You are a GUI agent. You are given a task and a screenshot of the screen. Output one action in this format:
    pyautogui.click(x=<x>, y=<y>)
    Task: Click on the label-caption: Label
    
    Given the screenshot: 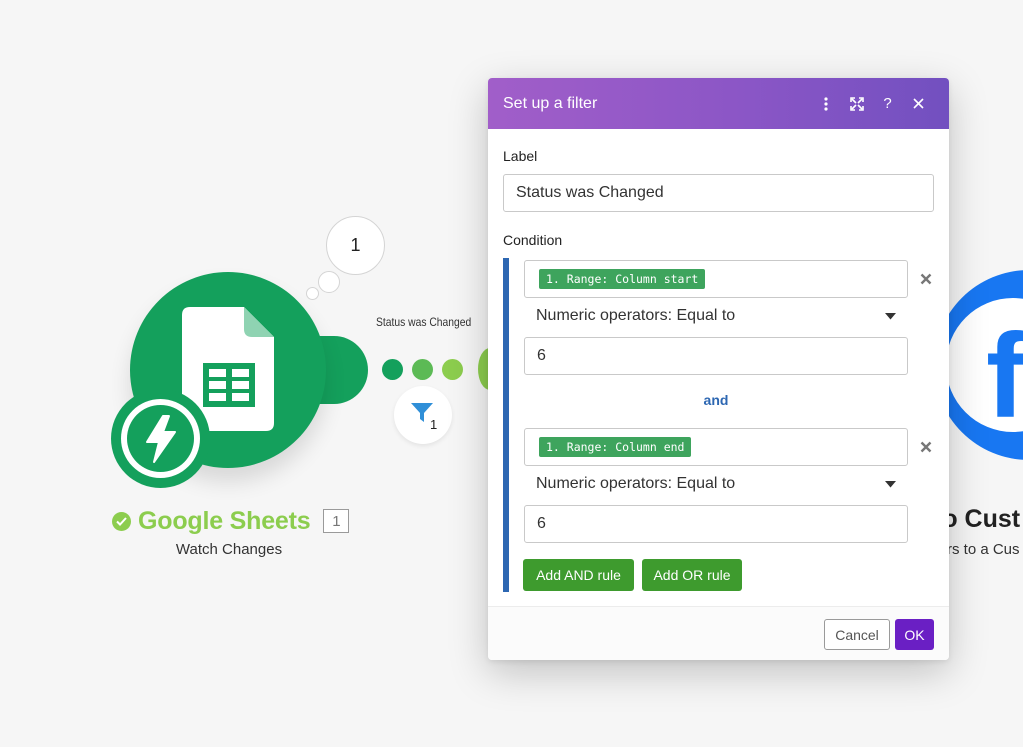 What is the action you would take?
    pyautogui.click(x=520, y=156)
    